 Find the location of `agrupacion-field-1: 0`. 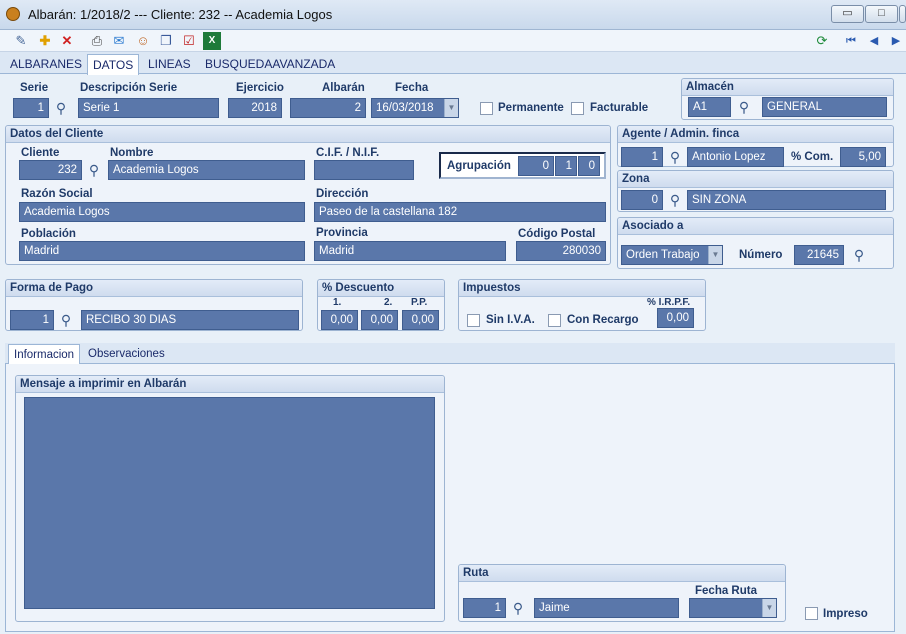

agrupacion-field-1: 0 is located at coordinates (536, 166).